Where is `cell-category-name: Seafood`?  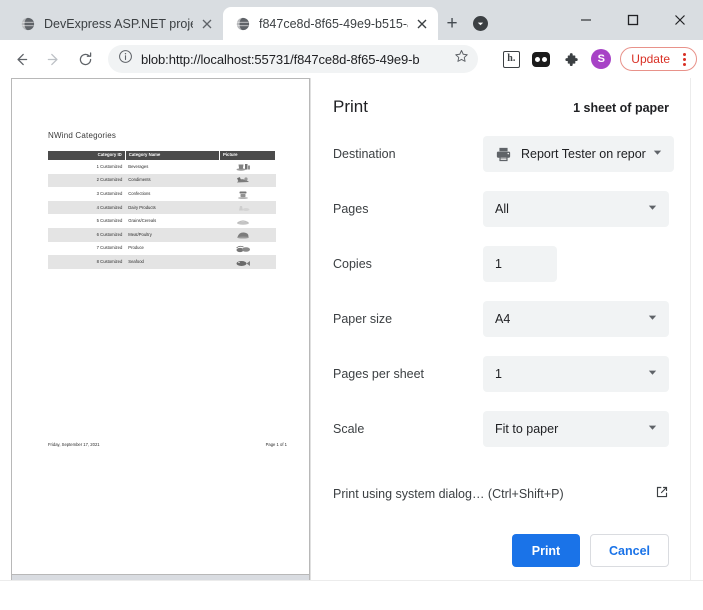
cell-category-name: Seafood is located at coordinates (172, 262).